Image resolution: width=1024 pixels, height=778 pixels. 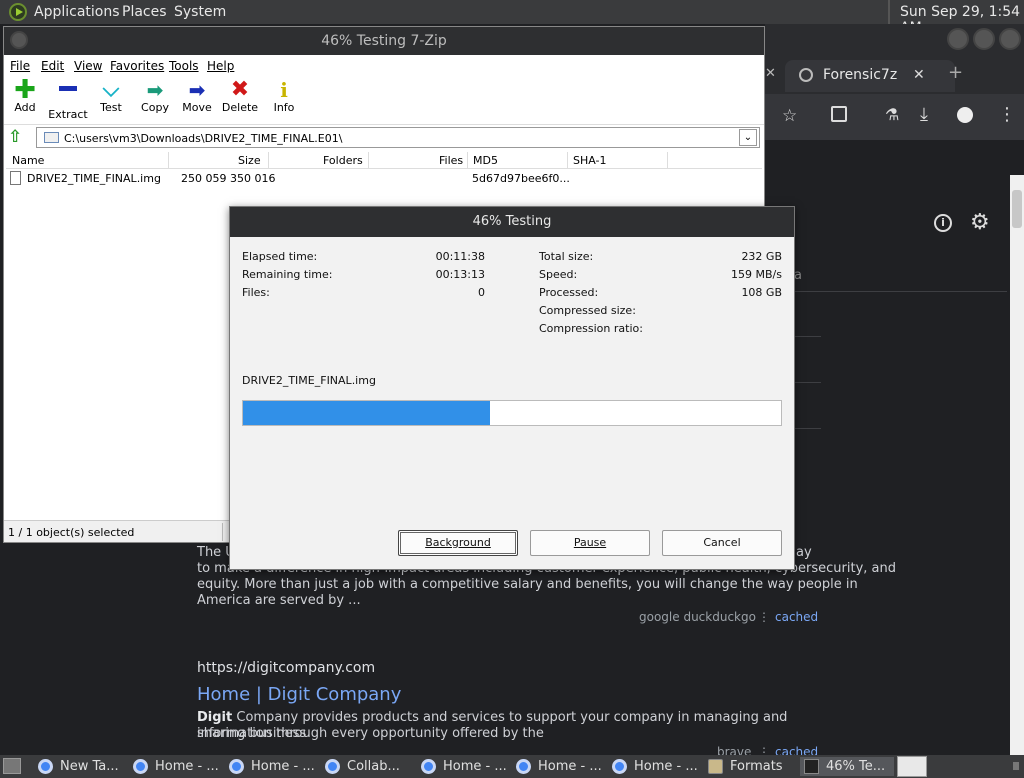 I want to click on row-name: DRIVE2_TIME_FINAL.img, so click(x=94, y=178).